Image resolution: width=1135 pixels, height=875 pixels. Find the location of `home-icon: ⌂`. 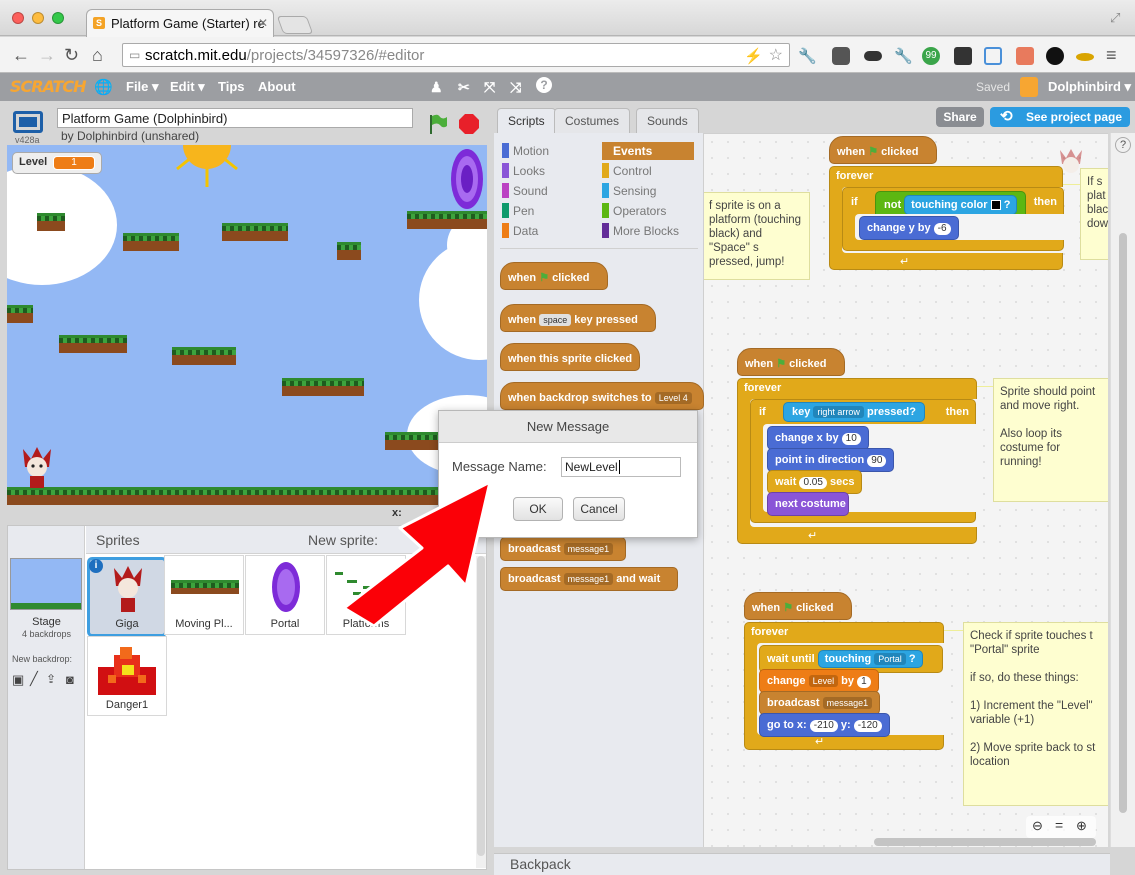

home-icon: ⌂ is located at coordinates (97, 55).